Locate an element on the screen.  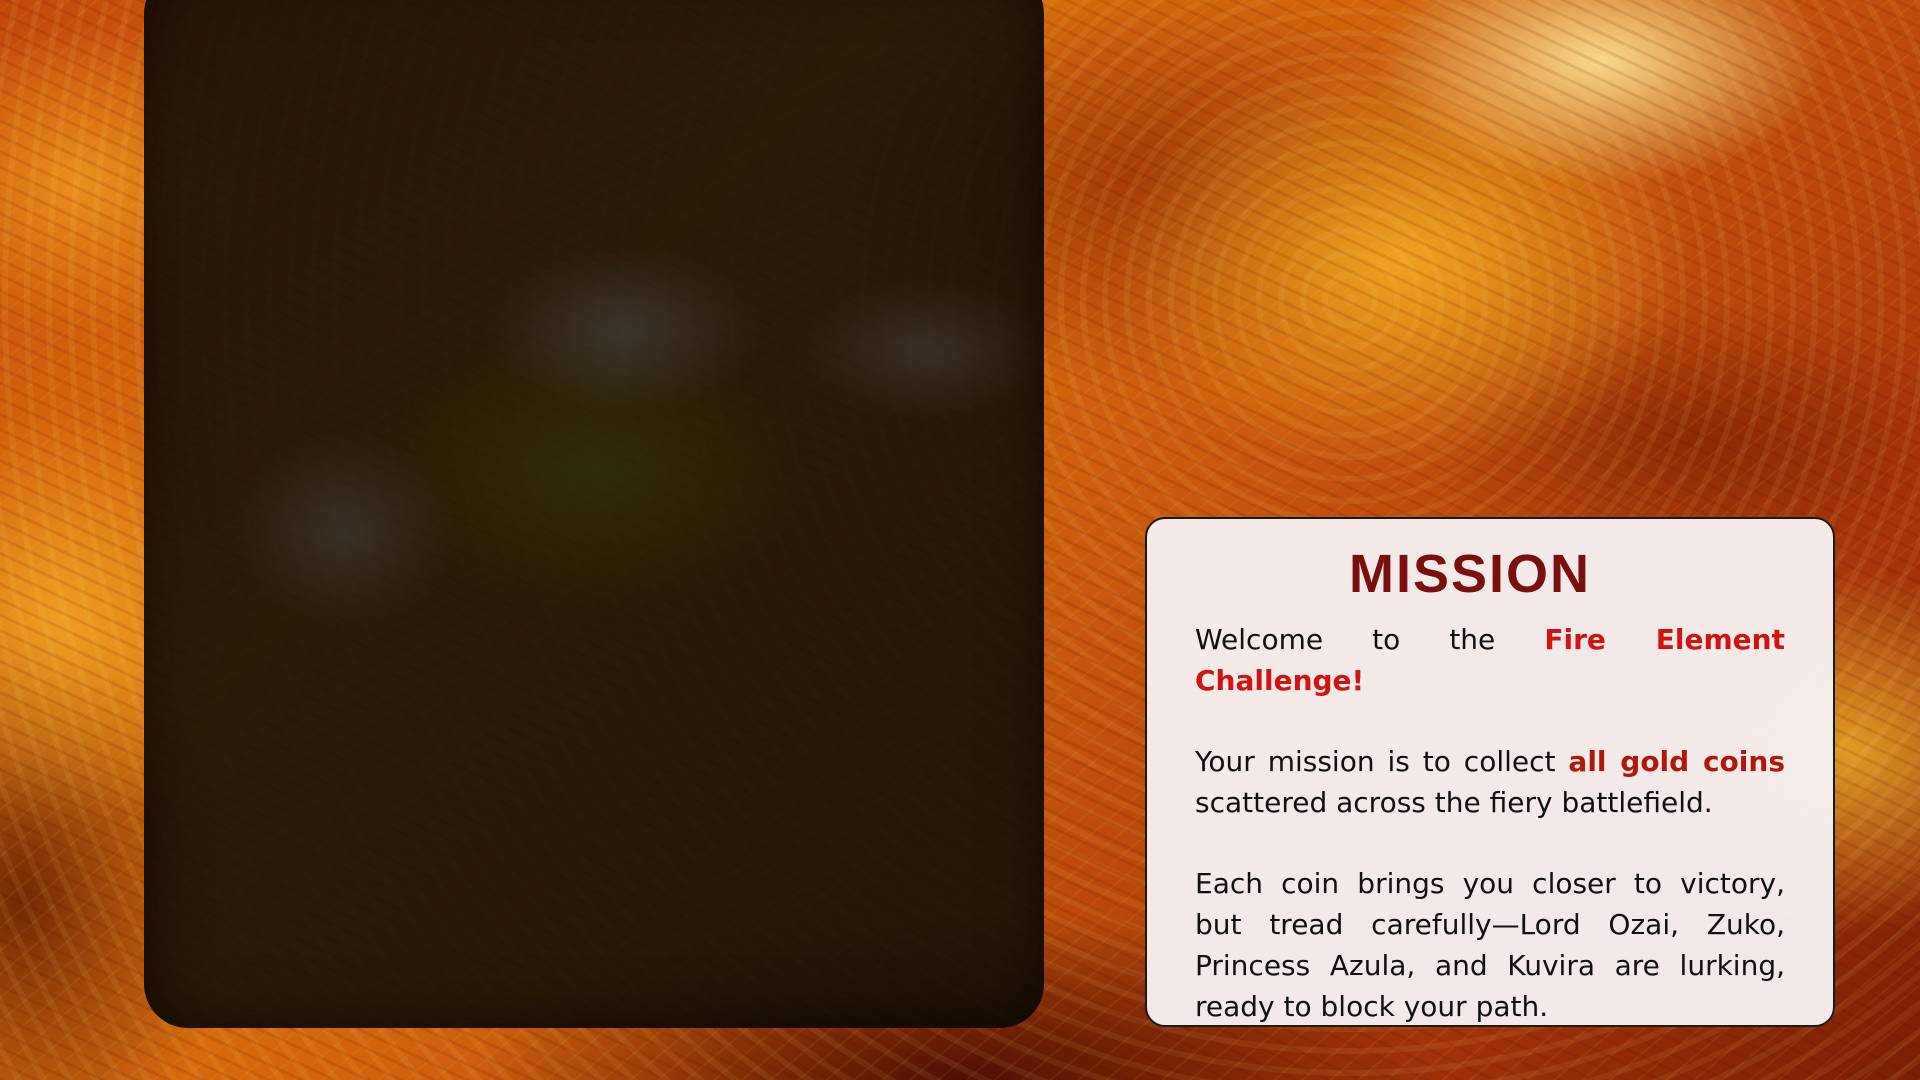
mission-intro-text: Welcome to the is located at coordinates (1370, 639).